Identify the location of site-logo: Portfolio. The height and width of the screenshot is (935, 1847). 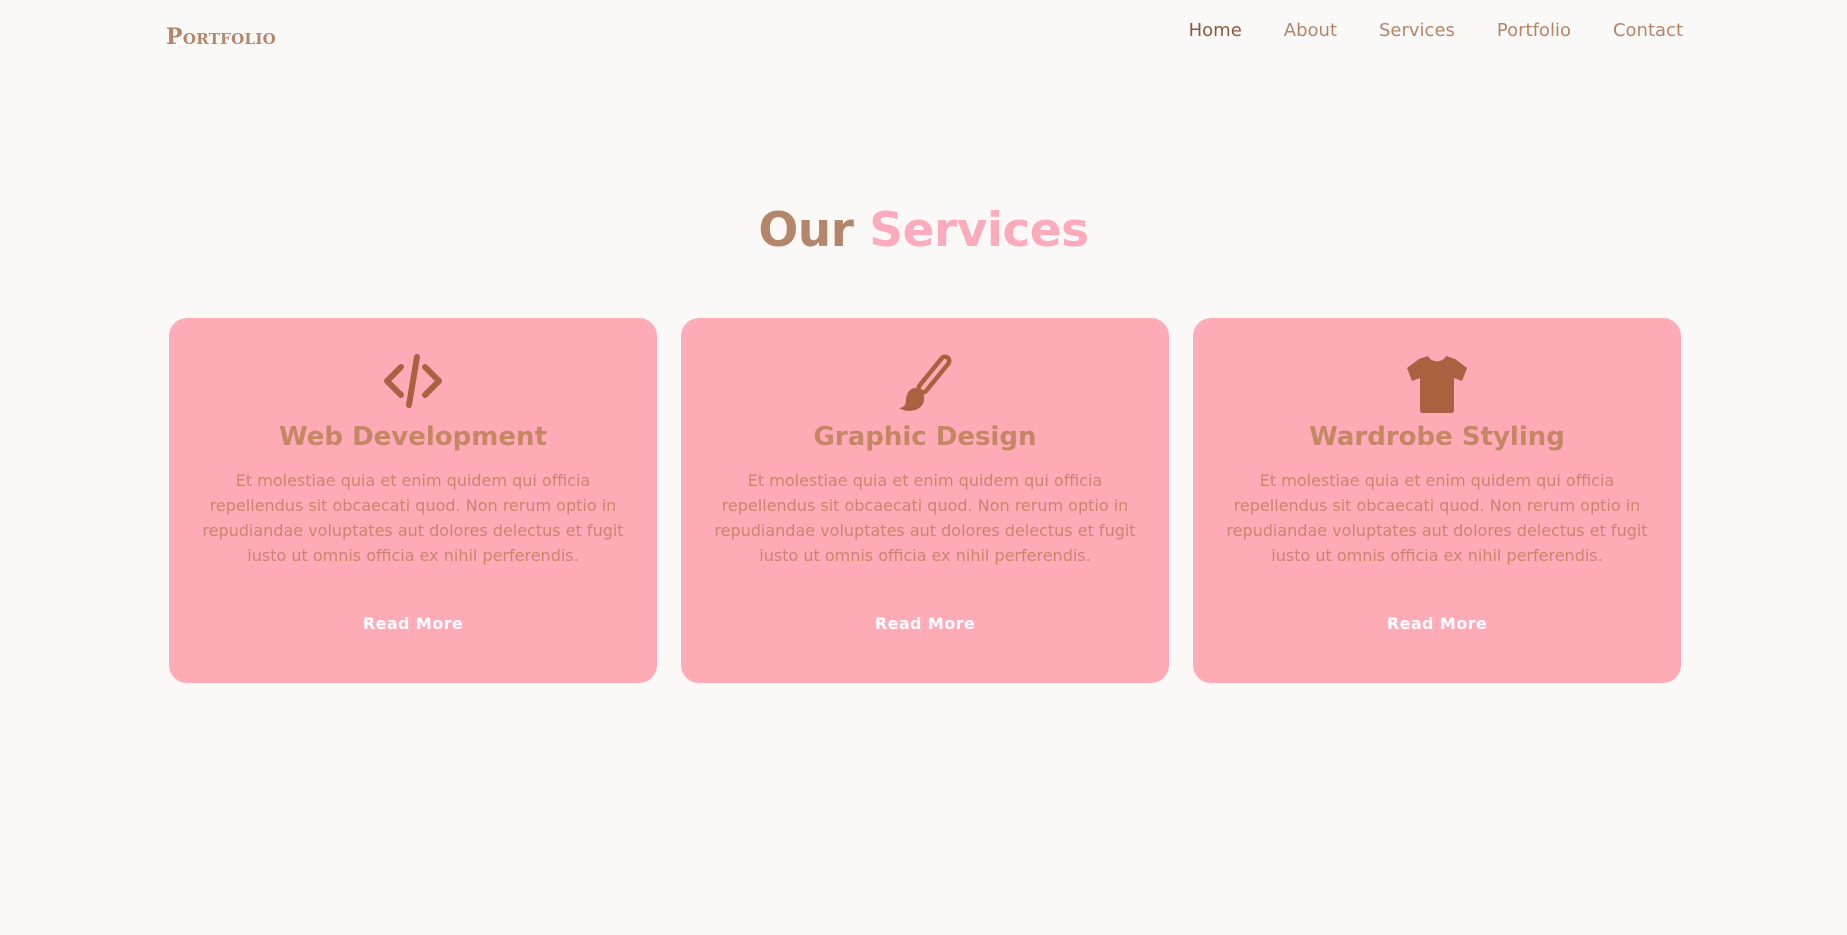
(221, 37).